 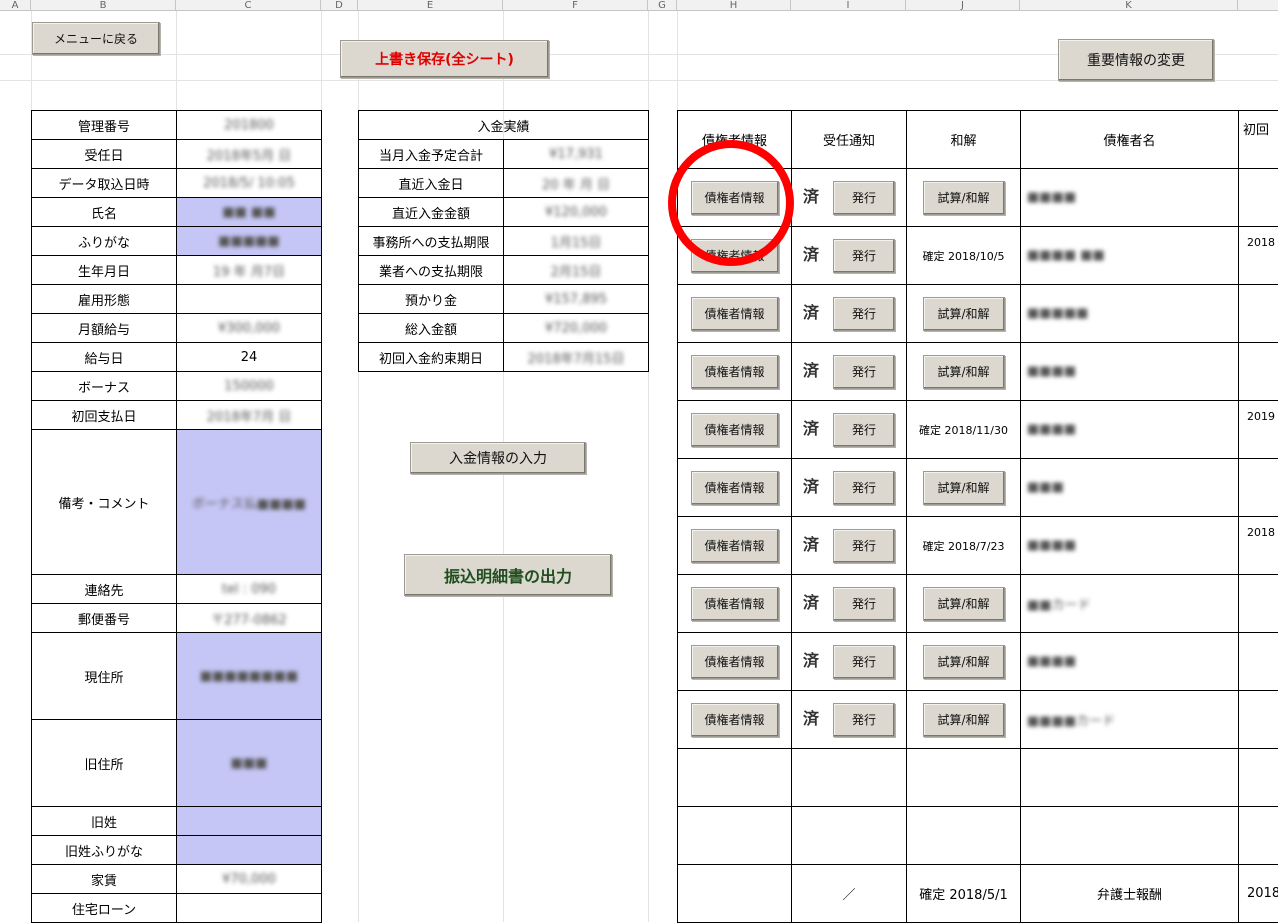 What do you see at coordinates (249, 125) in the screenshot?
I see `client-info-value: 201800` at bounding box center [249, 125].